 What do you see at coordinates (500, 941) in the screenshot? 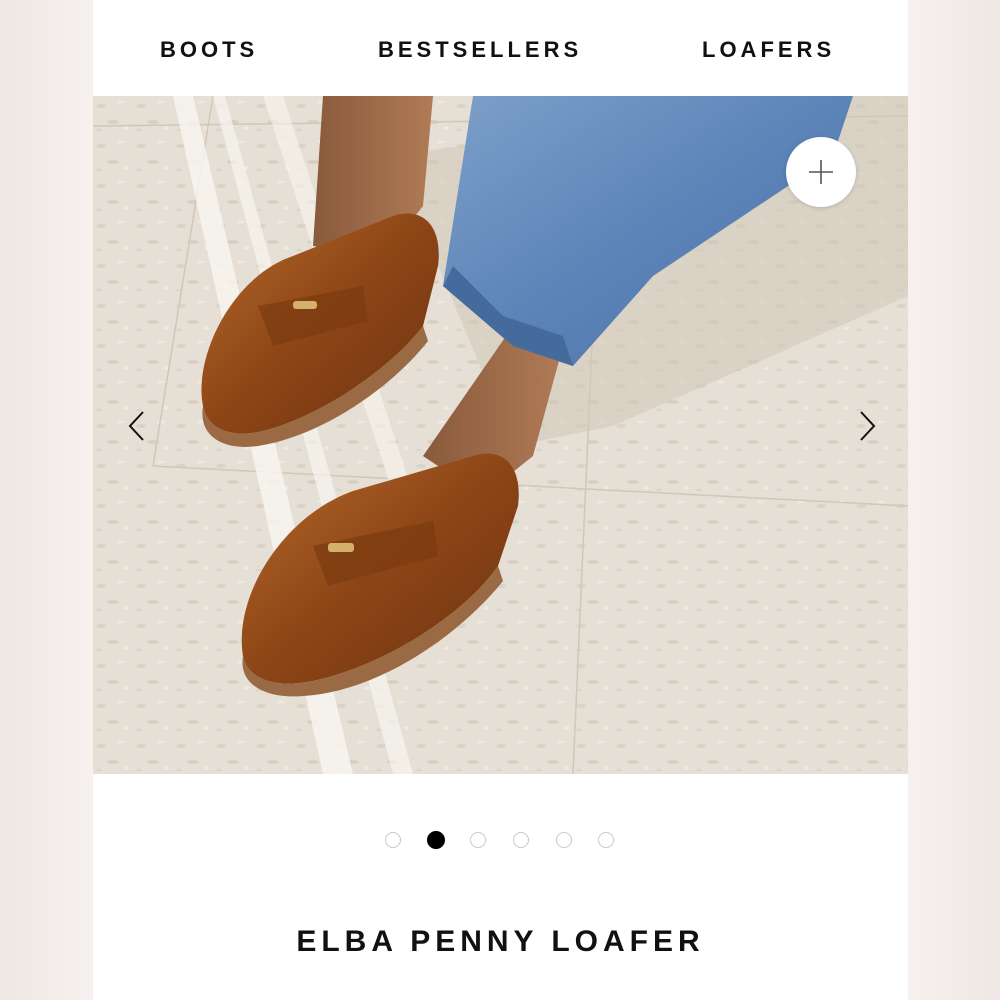
I see `product-title: ELBA PENNY LOAFER` at bounding box center [500, 941].